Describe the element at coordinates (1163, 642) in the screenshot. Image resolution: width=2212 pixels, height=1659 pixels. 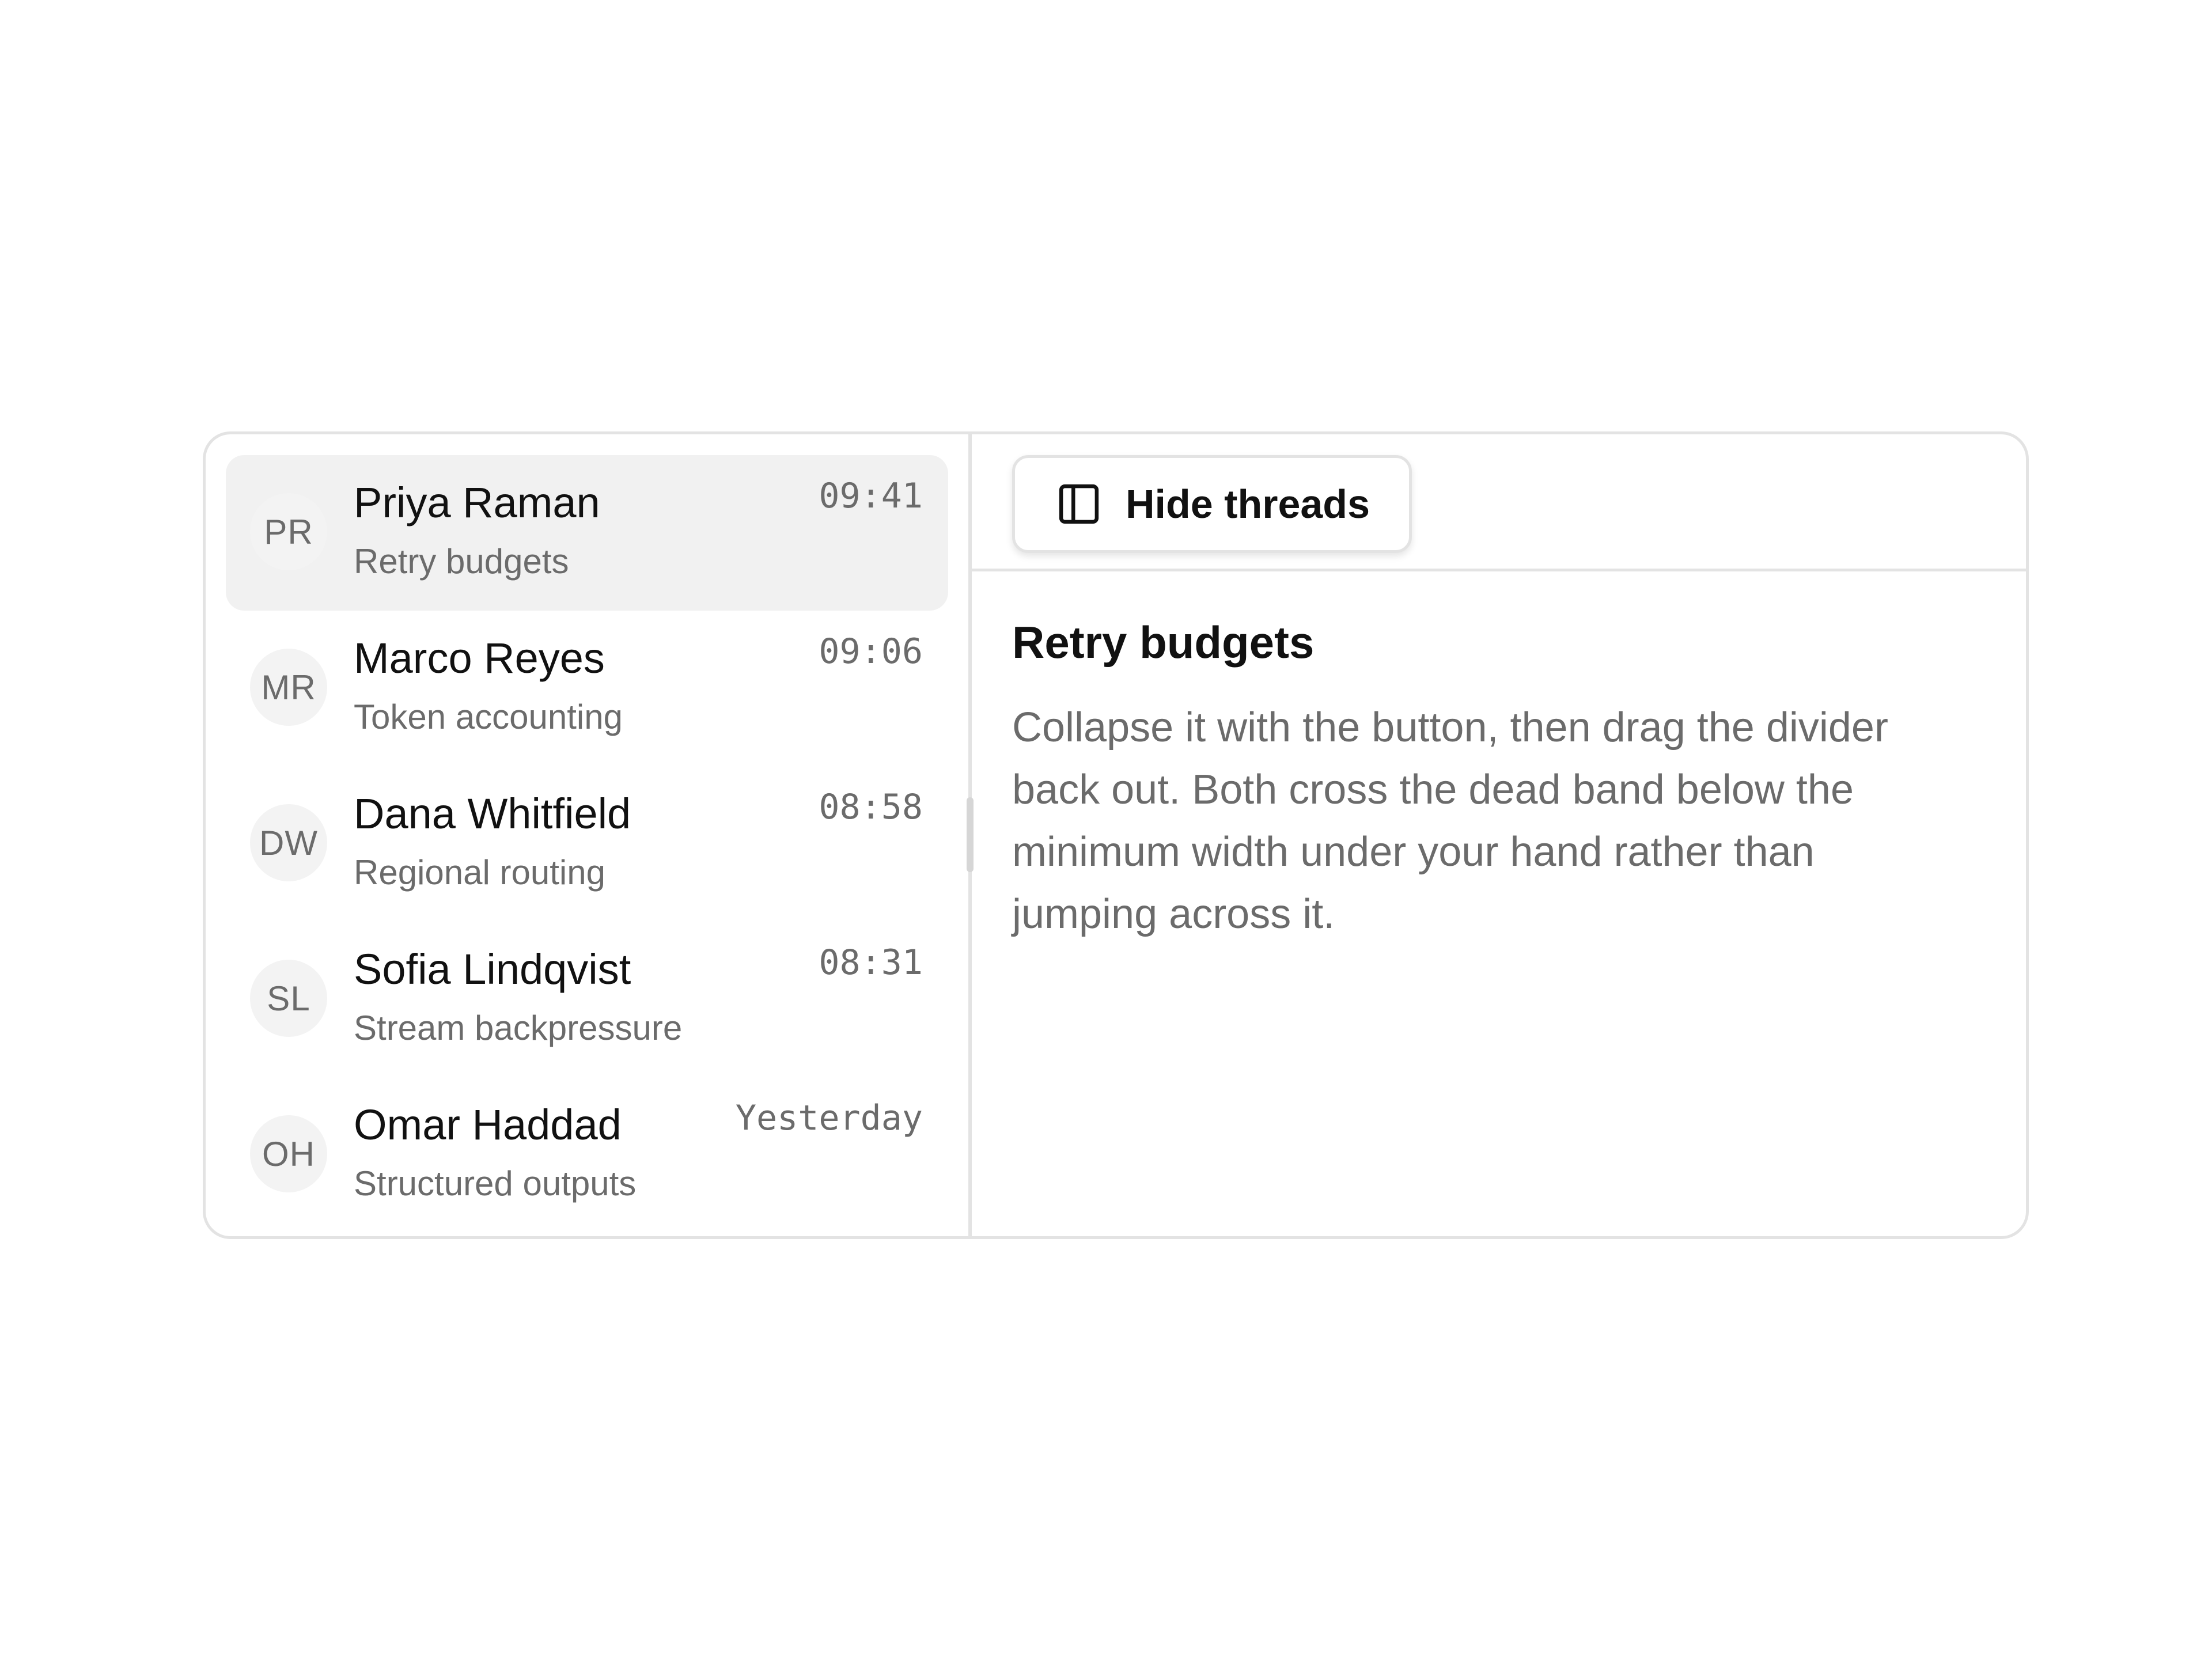
I see `detail-title: Retry budgets` at that location.